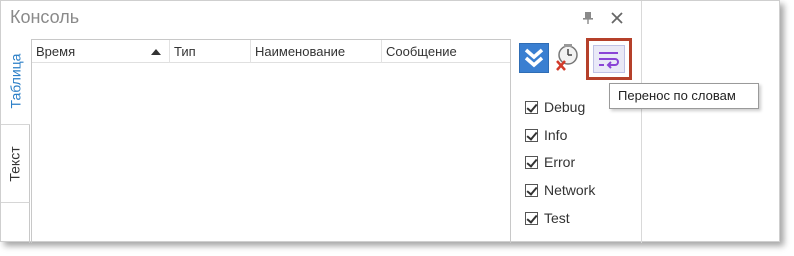 This screenshot has width=794, height=256. What do you see at coordinates (588, 18) in the screenshot?
I see `pin-icon` at bounding box center [588, 18].